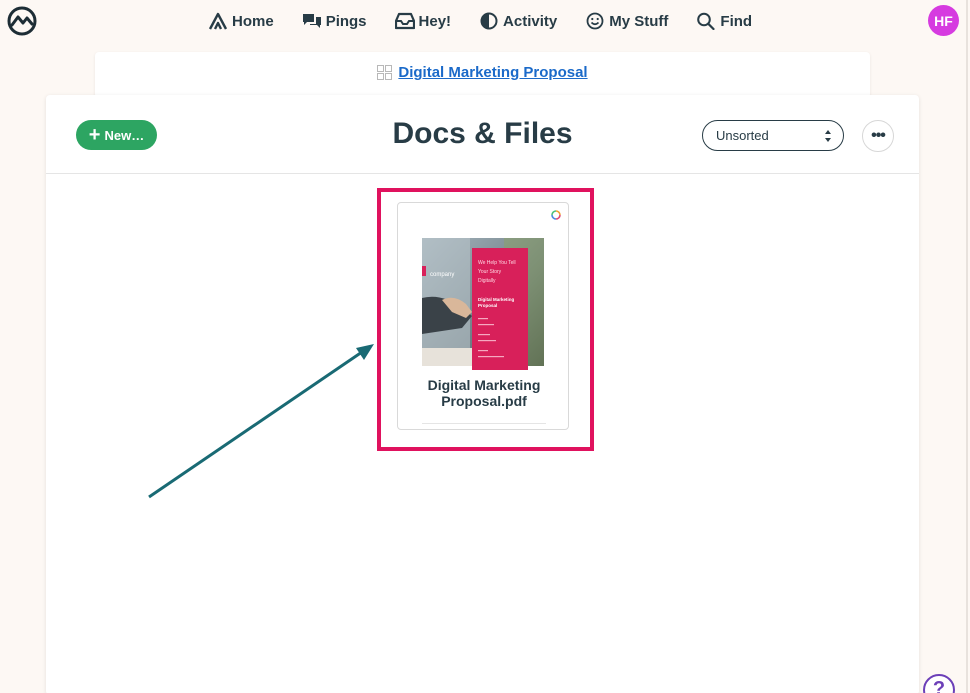 The height and width of the screenshot is (693, 970). What do you see at coordinates (482, 134) in the screenshot?
I see `card-header: + New… Docs & Files Unsorted •••` at bounding box center [482, 134].